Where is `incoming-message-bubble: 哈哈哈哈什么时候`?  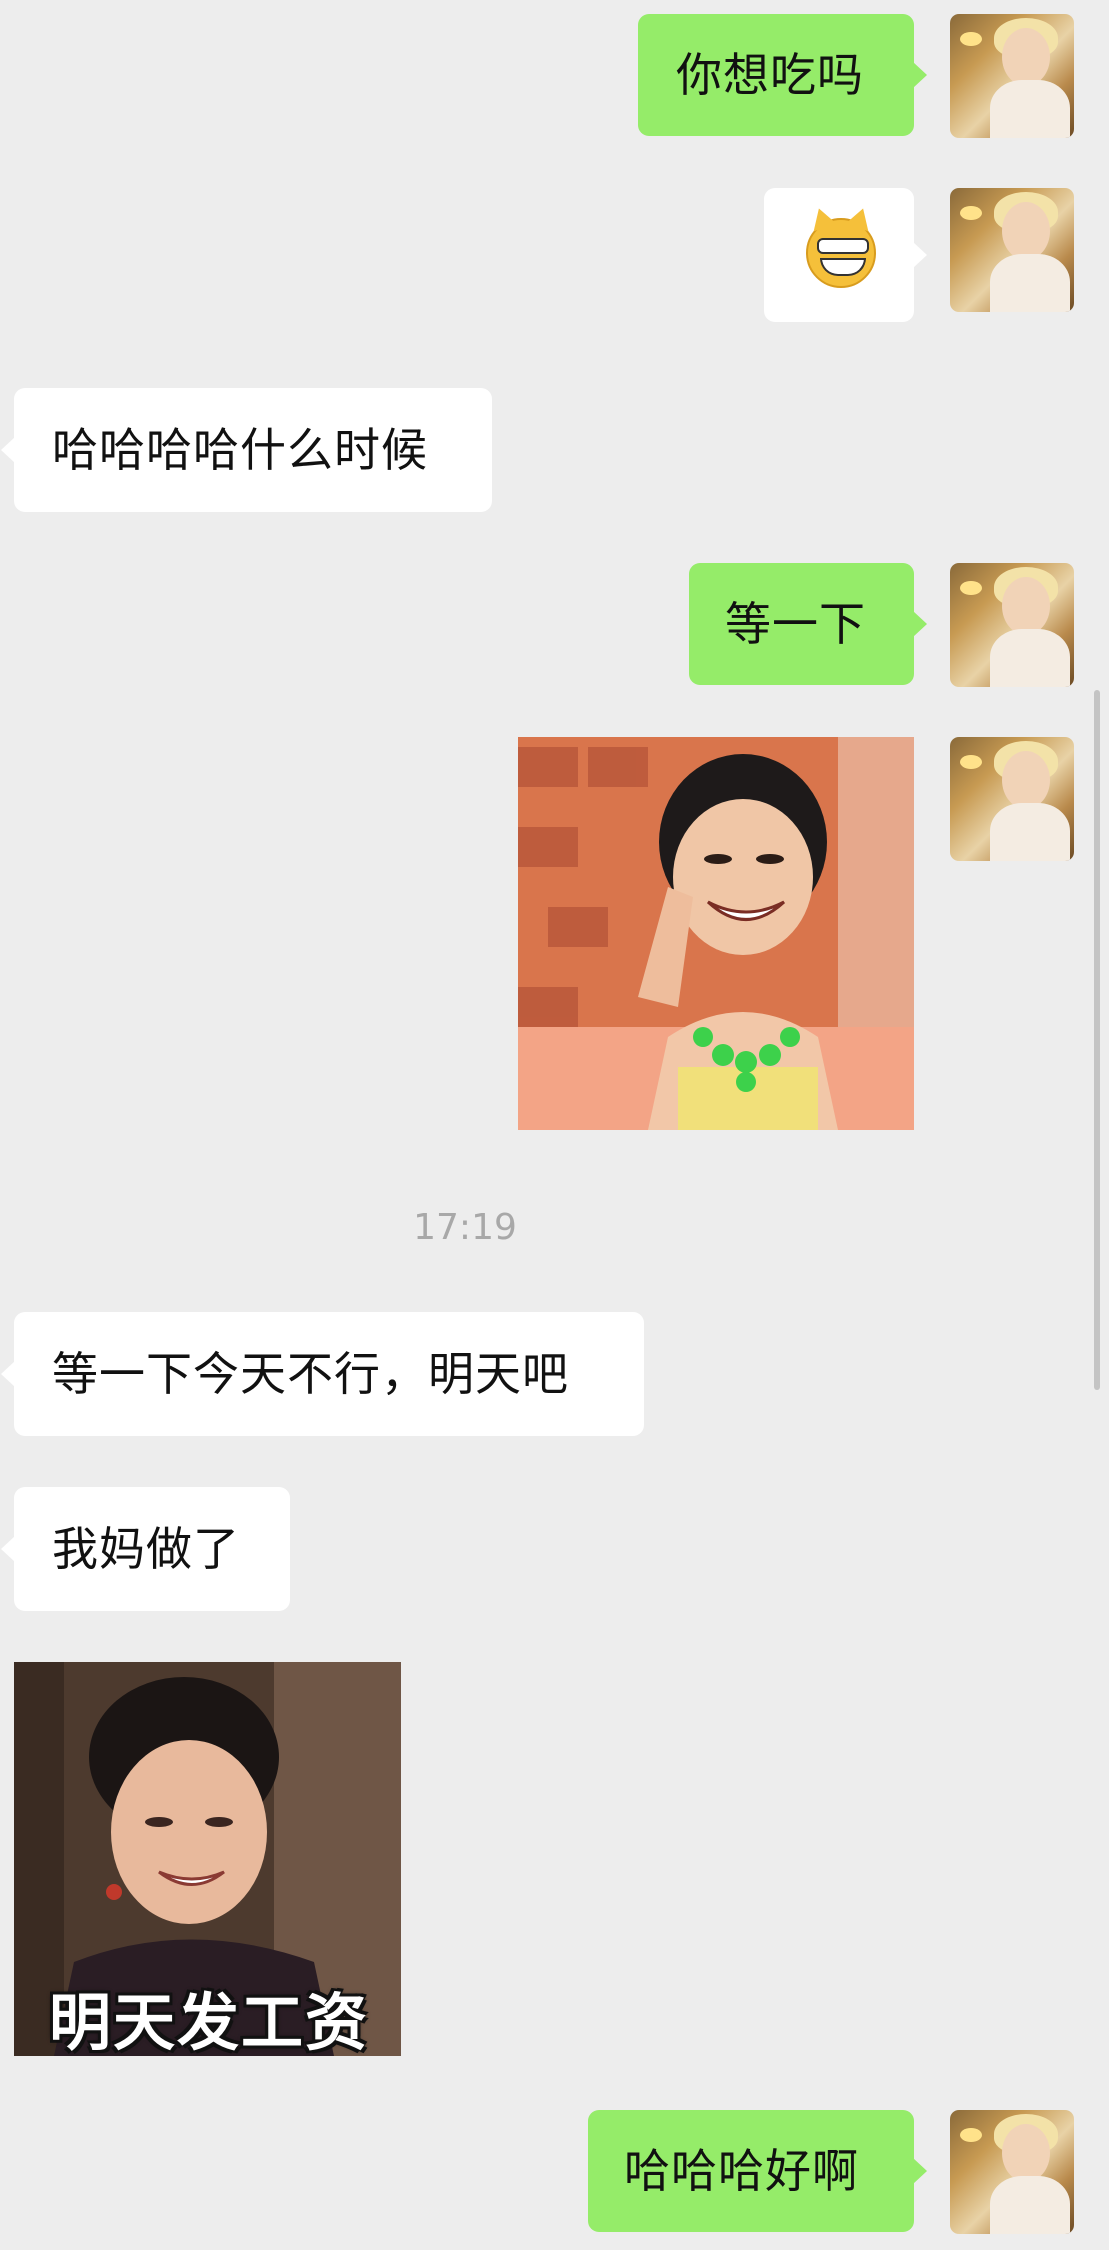 incoming-message-bubble: 哈哈哈哈什么时候 is located at coordinates (246, 450).